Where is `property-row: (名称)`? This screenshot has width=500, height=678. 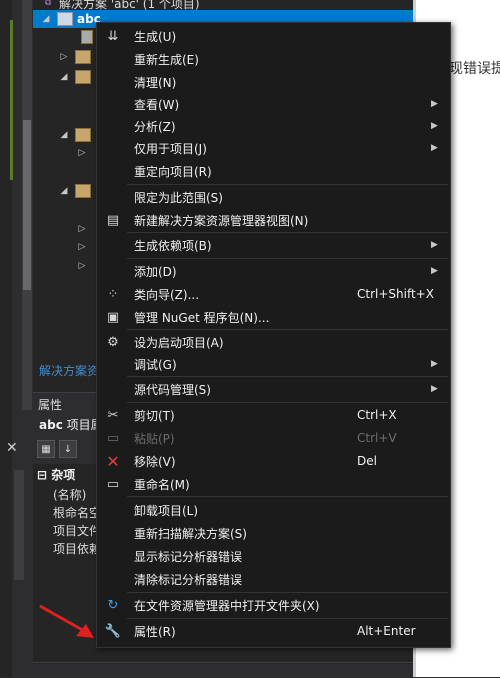 property-row: (名称) is located at coordinates (69, 494).